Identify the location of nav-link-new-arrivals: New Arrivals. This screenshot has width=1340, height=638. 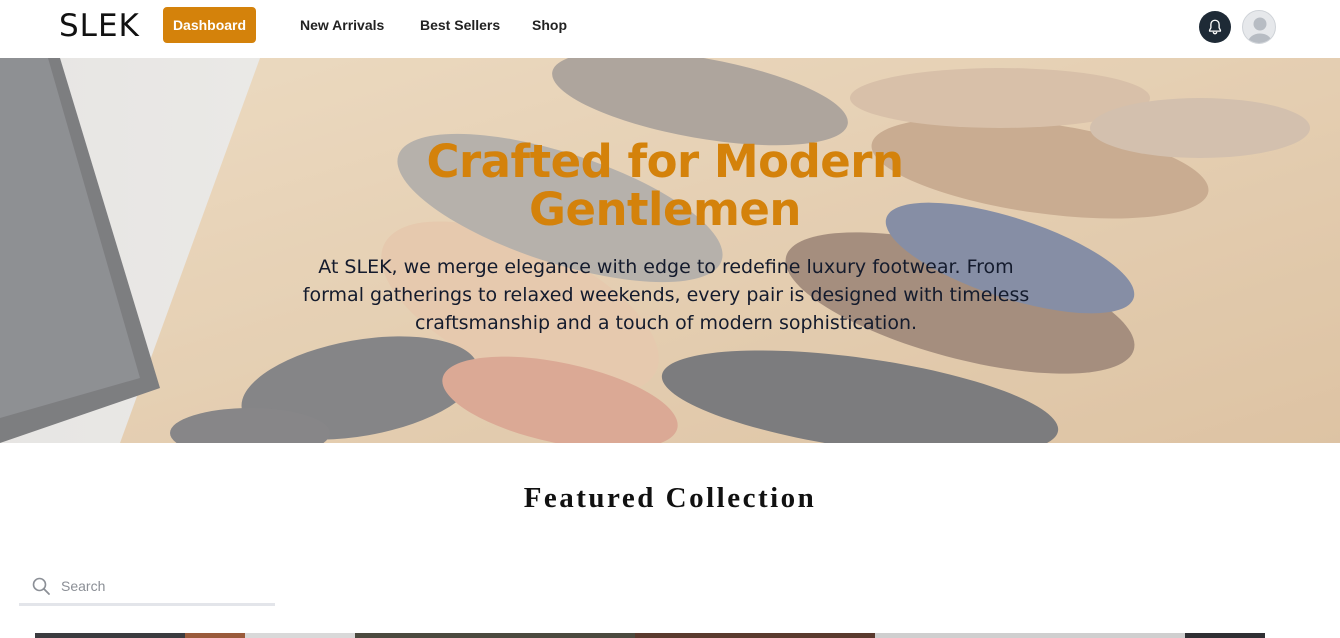
(342, 25).